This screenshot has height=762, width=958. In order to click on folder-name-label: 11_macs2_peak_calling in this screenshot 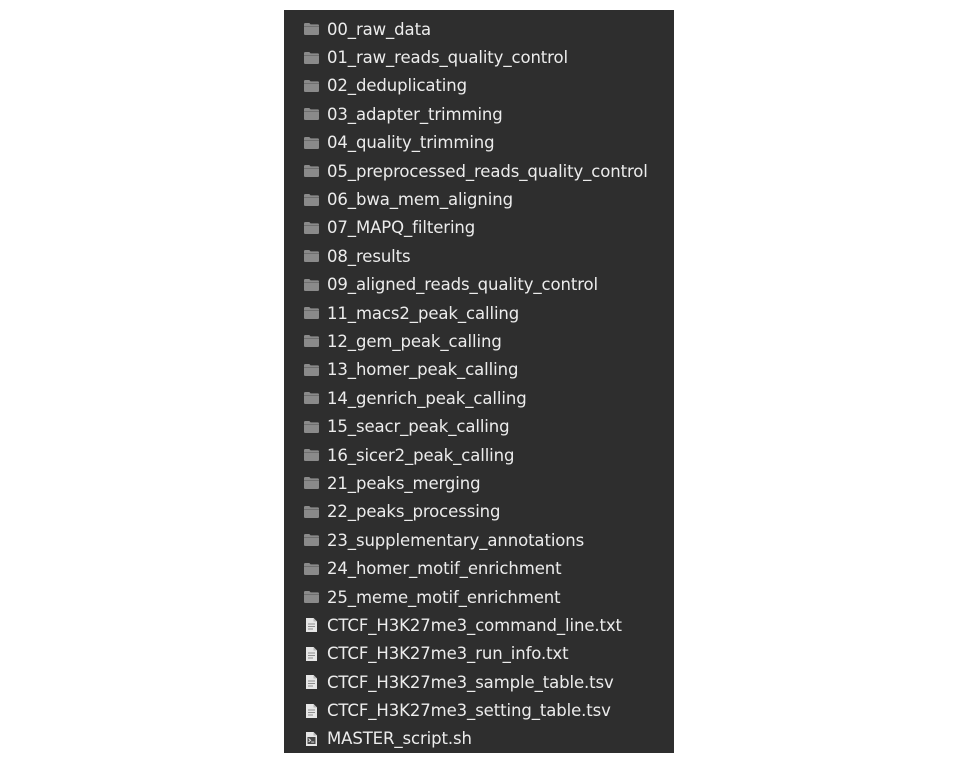, I will do `click(423, 313)`.